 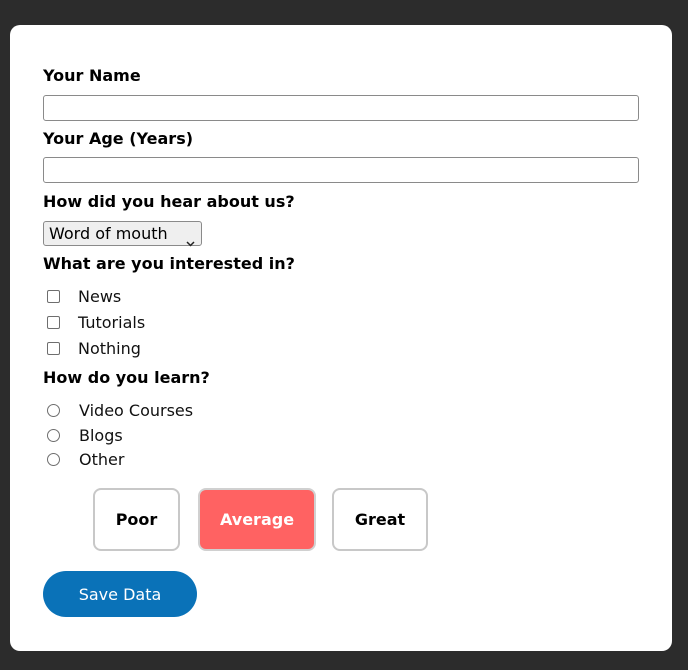 I want to click on nothing-checkbox, so click(x=53, y=348).